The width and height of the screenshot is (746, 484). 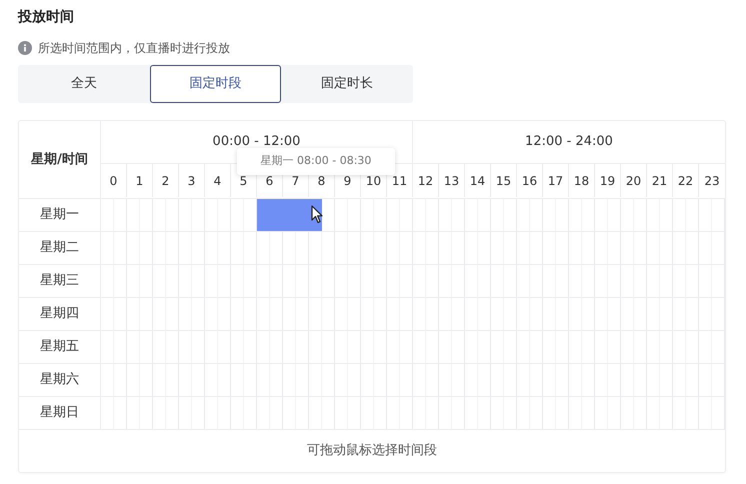 What do you see at coordinates (59, 215) in the screenshot?
I see `day-label: 星期一` at bounding box center [59, 215].